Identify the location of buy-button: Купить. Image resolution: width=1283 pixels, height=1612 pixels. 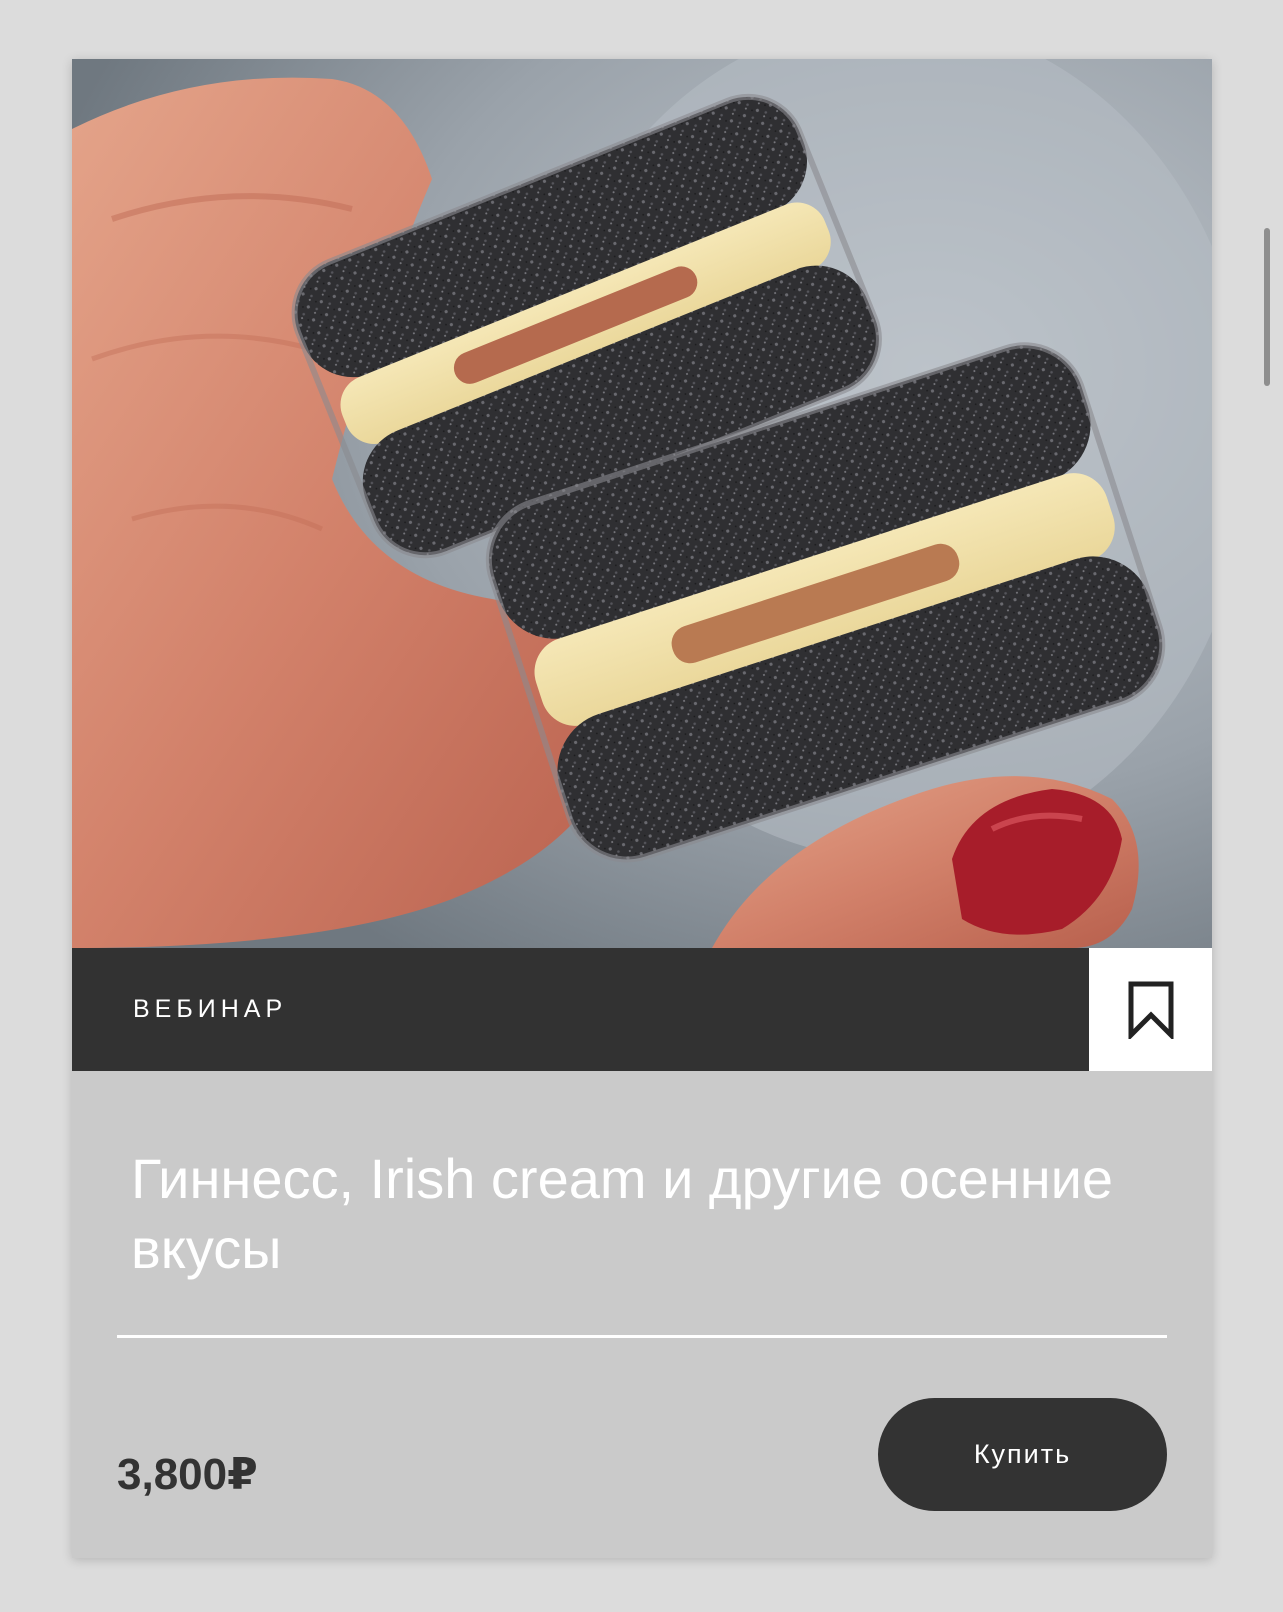
(1022, 1454).